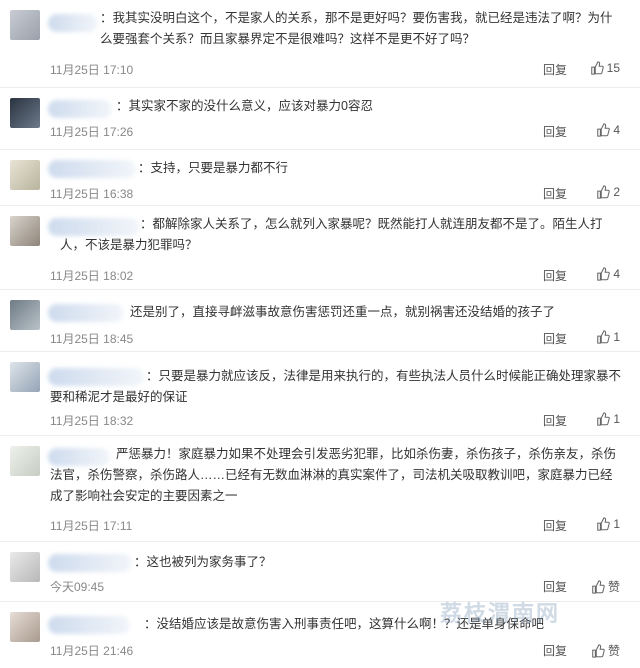  What do you see at coordinates (91, 526) in the screenshot?
I see `comment-time: 11月25日 17:11` at bounding box center [91, 526].